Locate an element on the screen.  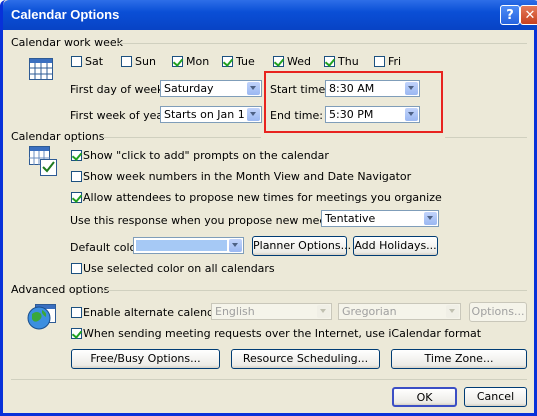
checkbox-mon is located at coordinates (177, 61).